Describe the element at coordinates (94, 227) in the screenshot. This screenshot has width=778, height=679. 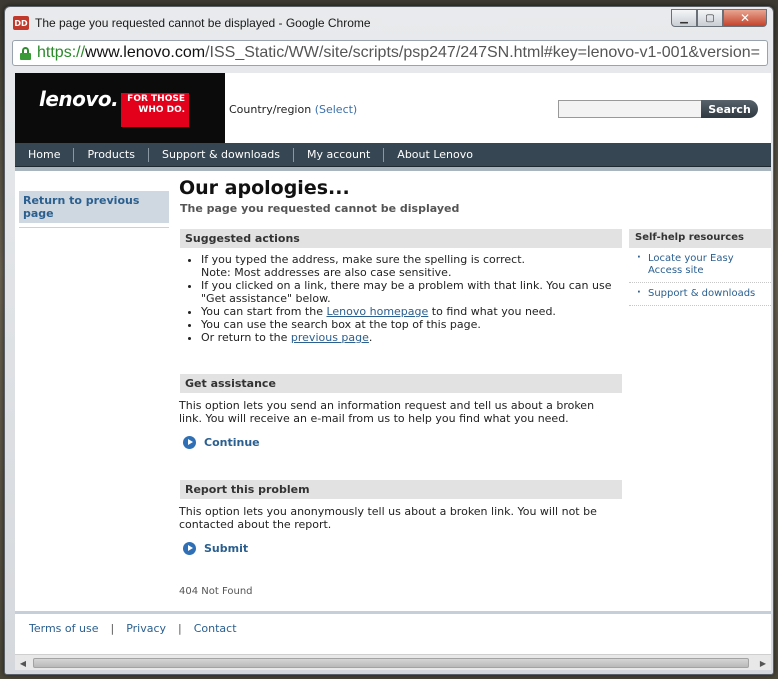
I see `left-divider` at that location.